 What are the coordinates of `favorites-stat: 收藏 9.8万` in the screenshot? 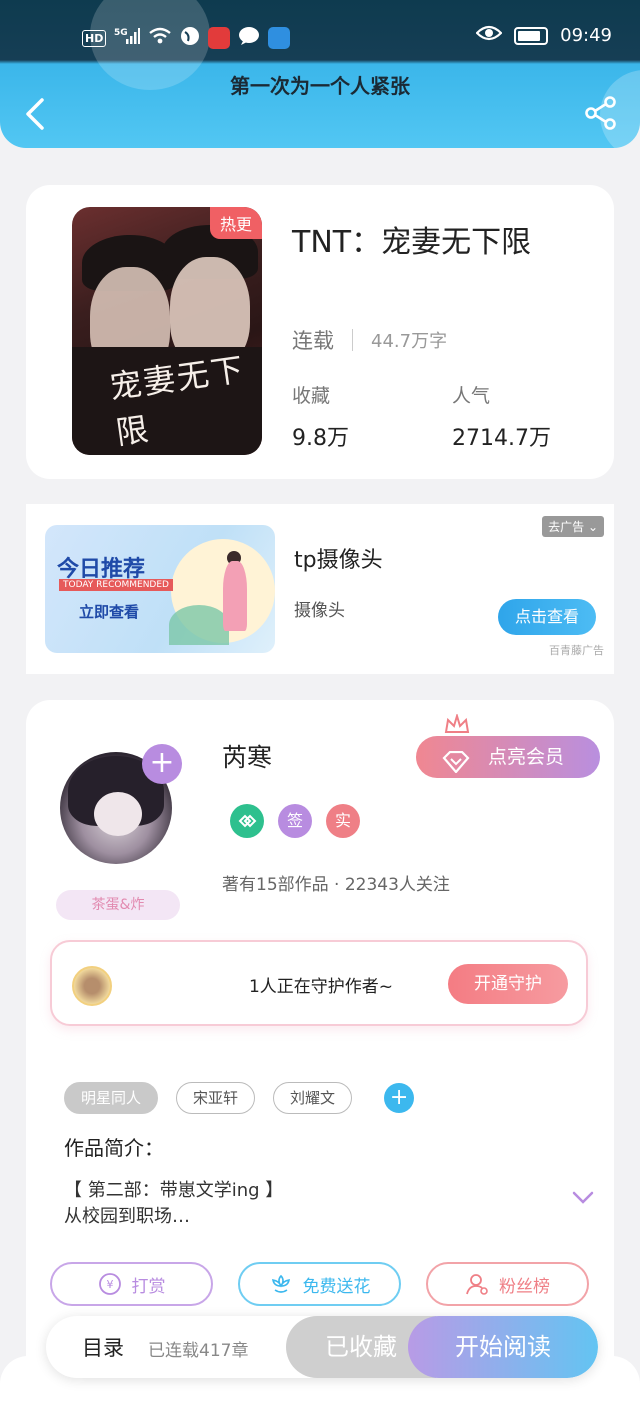 It's located at (320, 416).